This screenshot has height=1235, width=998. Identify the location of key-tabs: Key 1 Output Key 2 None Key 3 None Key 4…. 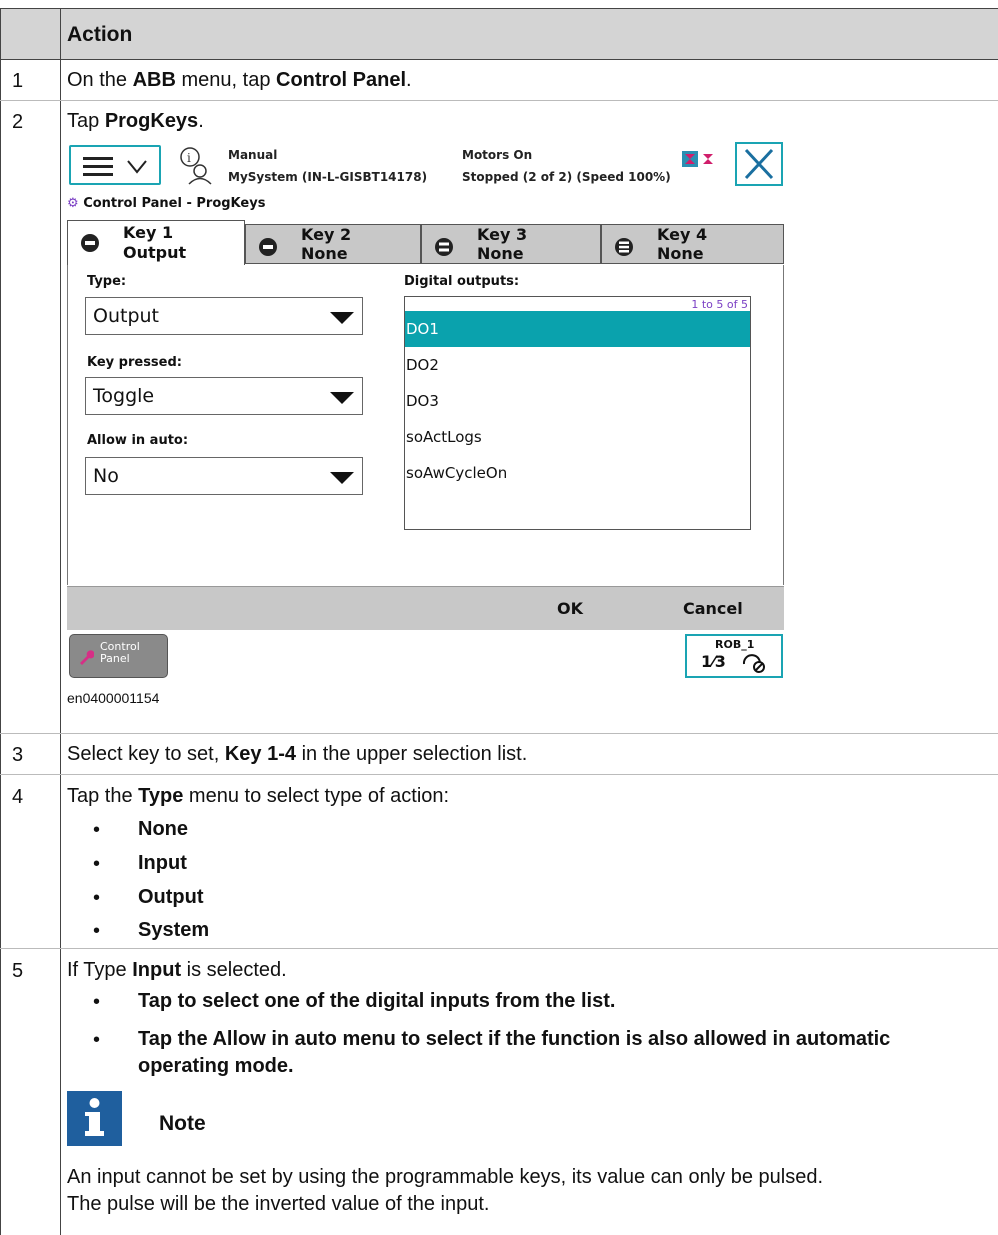
(425, 243).